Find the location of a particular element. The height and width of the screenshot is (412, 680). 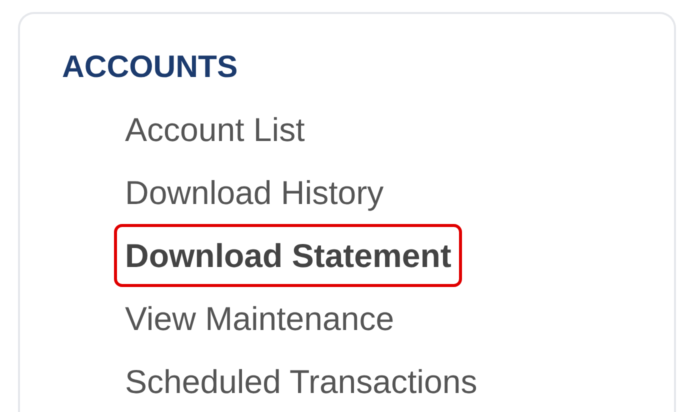

section-heading: ACCOUNTS is located at coordinates (150, 67).